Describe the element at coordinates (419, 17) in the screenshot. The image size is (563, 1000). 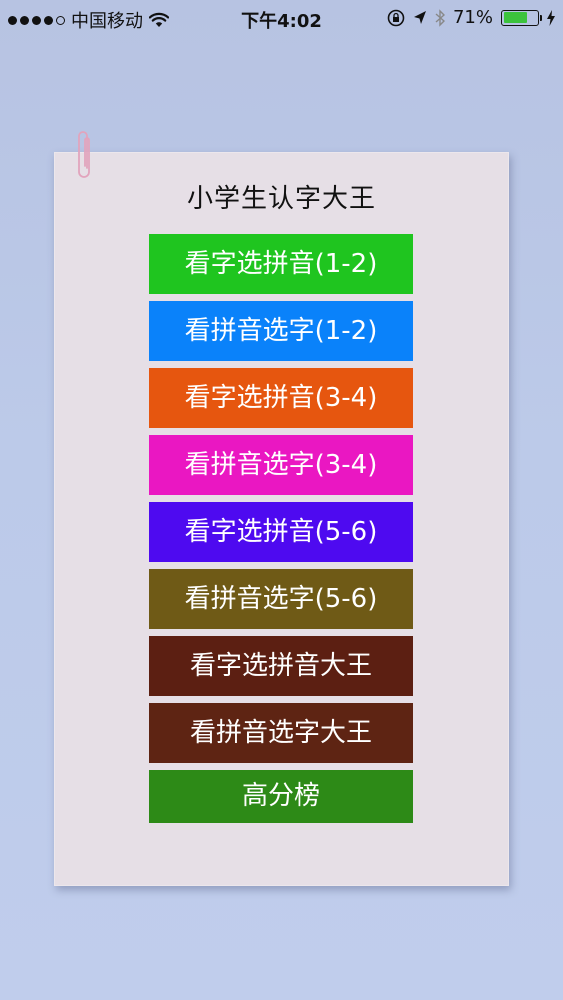
I see `location-icon` at that location.